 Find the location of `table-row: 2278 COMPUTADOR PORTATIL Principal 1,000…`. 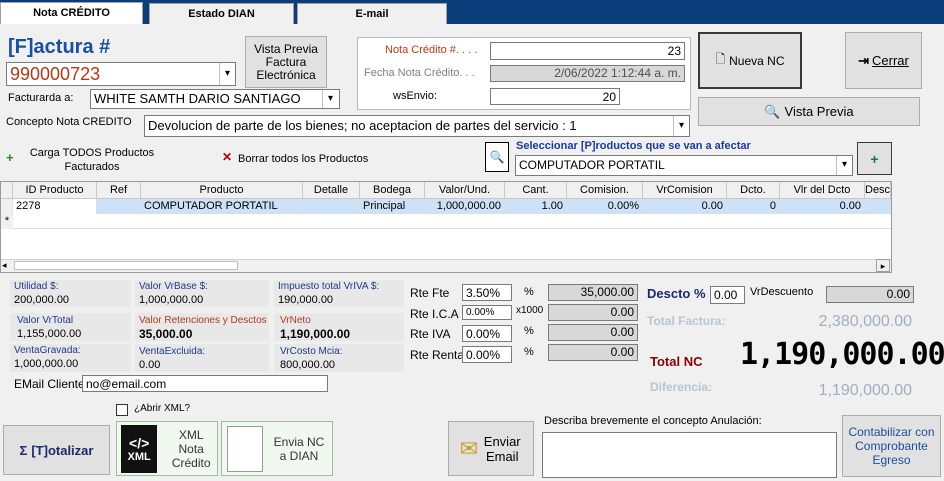

table-row: 2278 COMPUTADOR PORTATIL Principal 1,000… is located at coordinates (446, 206).